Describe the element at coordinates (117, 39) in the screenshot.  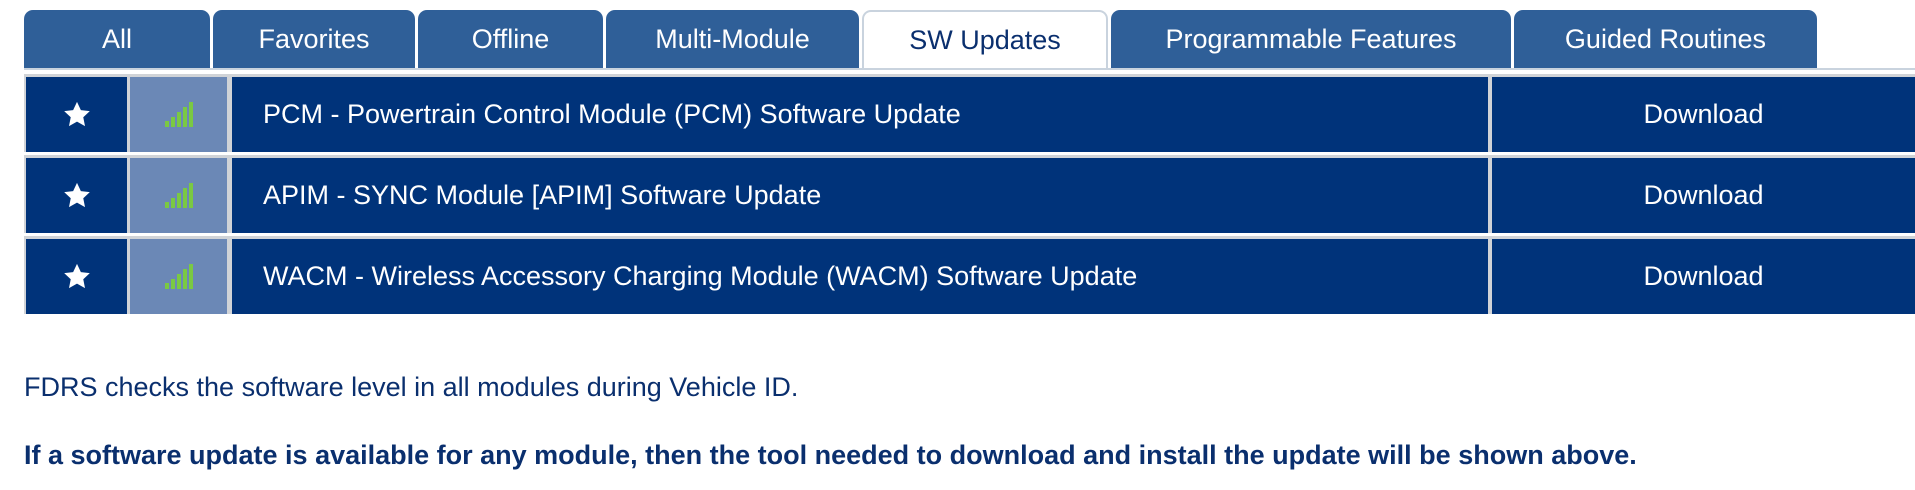
I see `tab-all: All` at that location.